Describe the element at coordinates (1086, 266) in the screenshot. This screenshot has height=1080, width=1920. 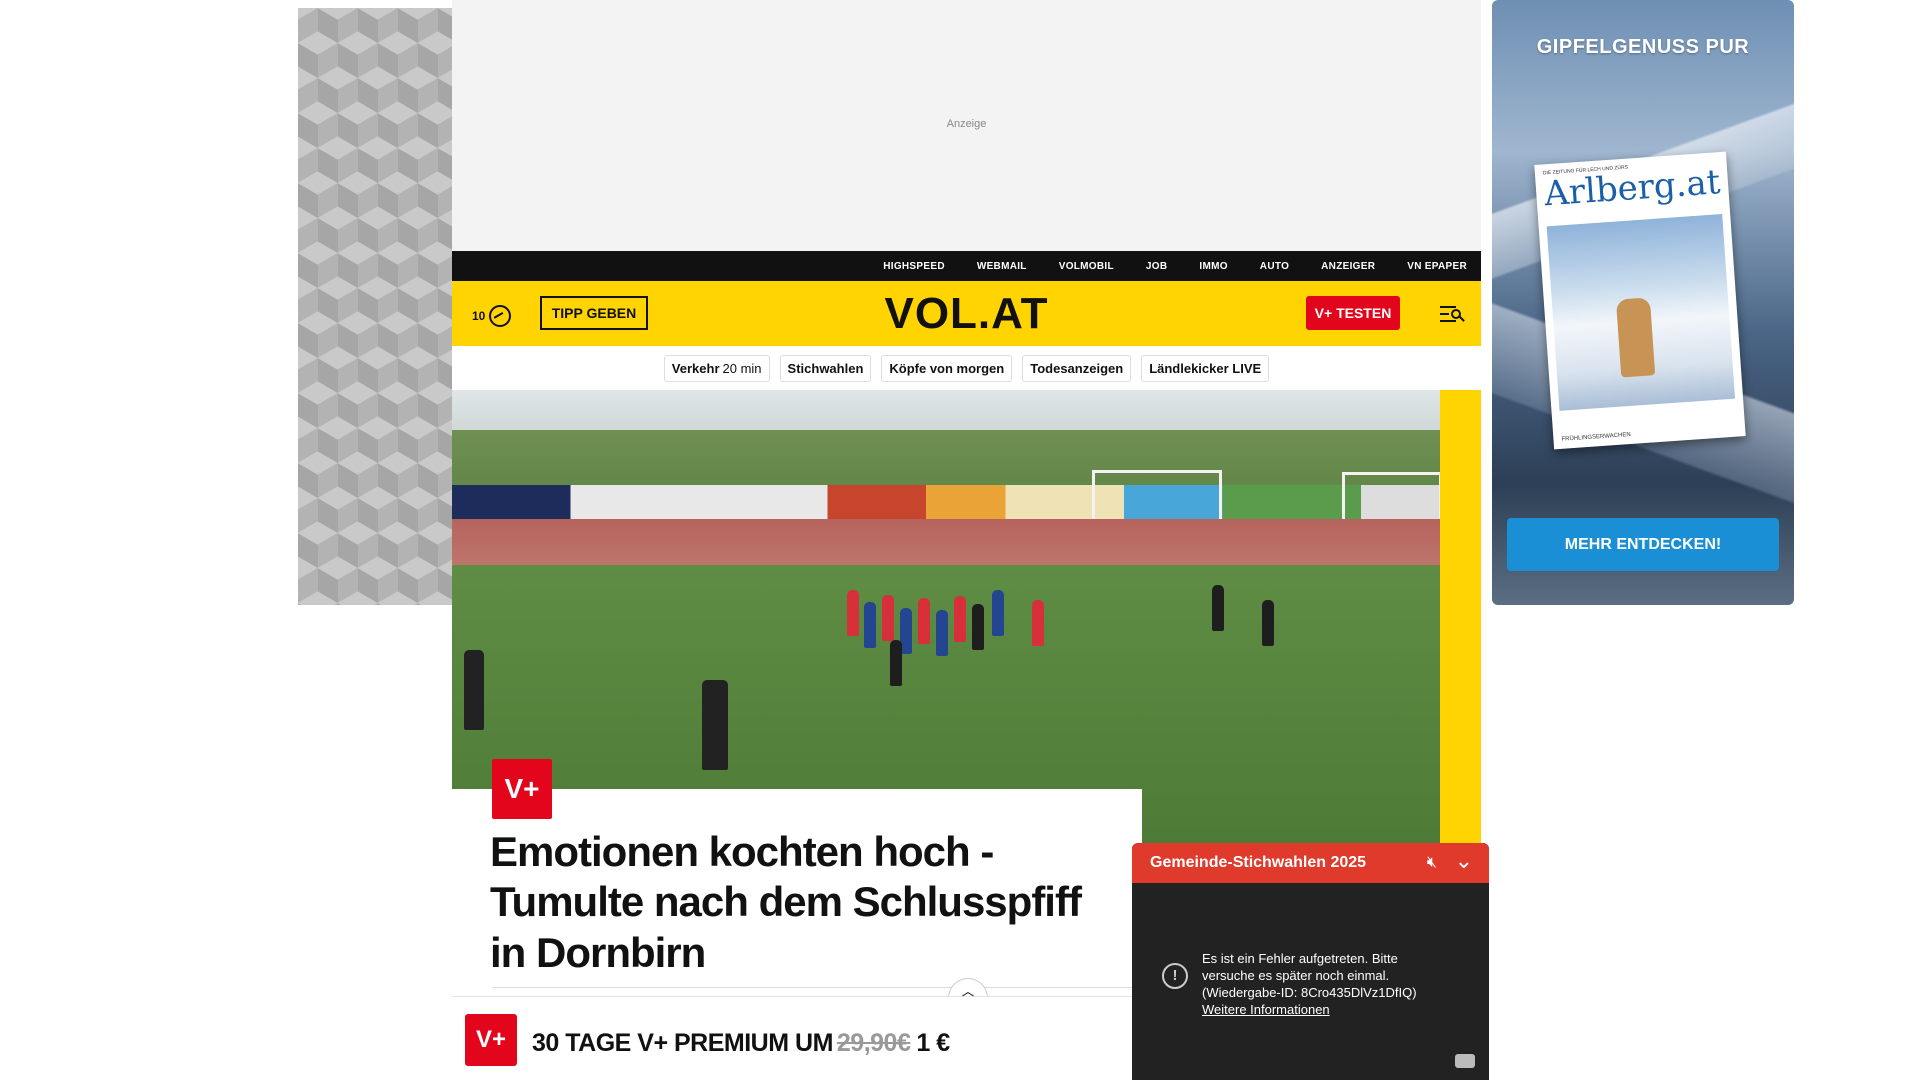
I see `topnav-volmobil: VOLMOBIL` at that location.